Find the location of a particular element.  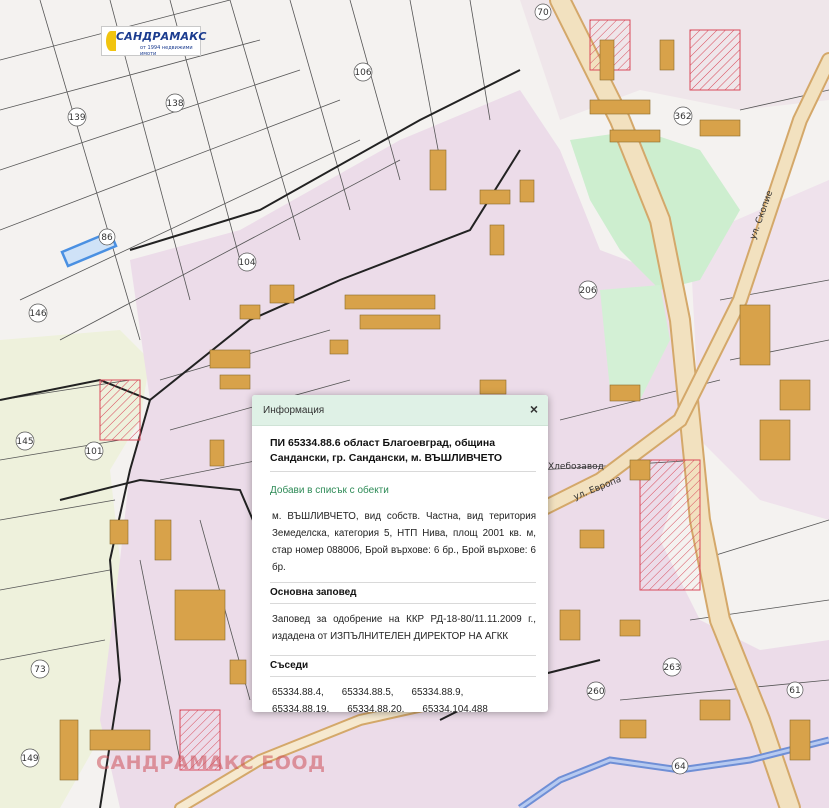

svg-text: 101 is located at coordinates (93, 452).